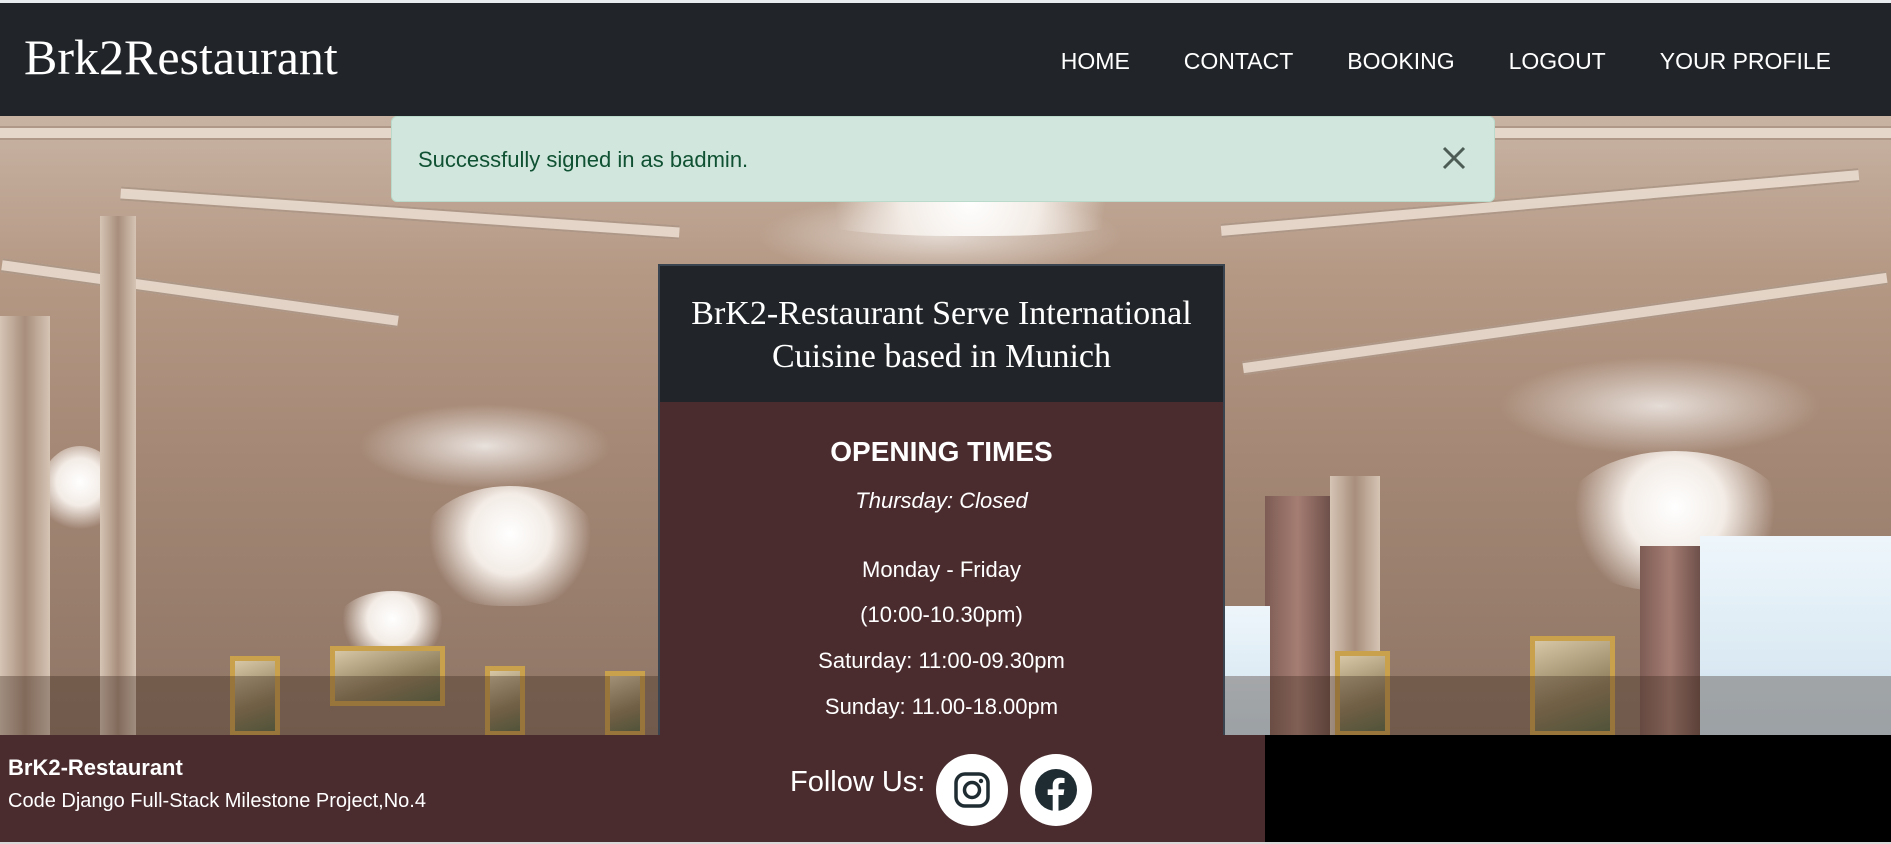 The image size is (1891, 844). What do you see at coordinates (1095, 61) in the screenshot?
I see `nav-link-home: HOME` at bounding box center [1095, 61].